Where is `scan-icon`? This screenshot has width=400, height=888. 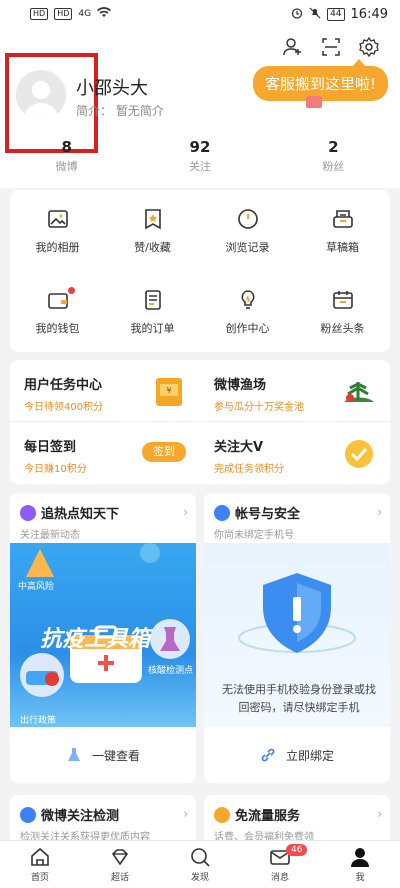
scan-icon is located at coordinates (331, 47).